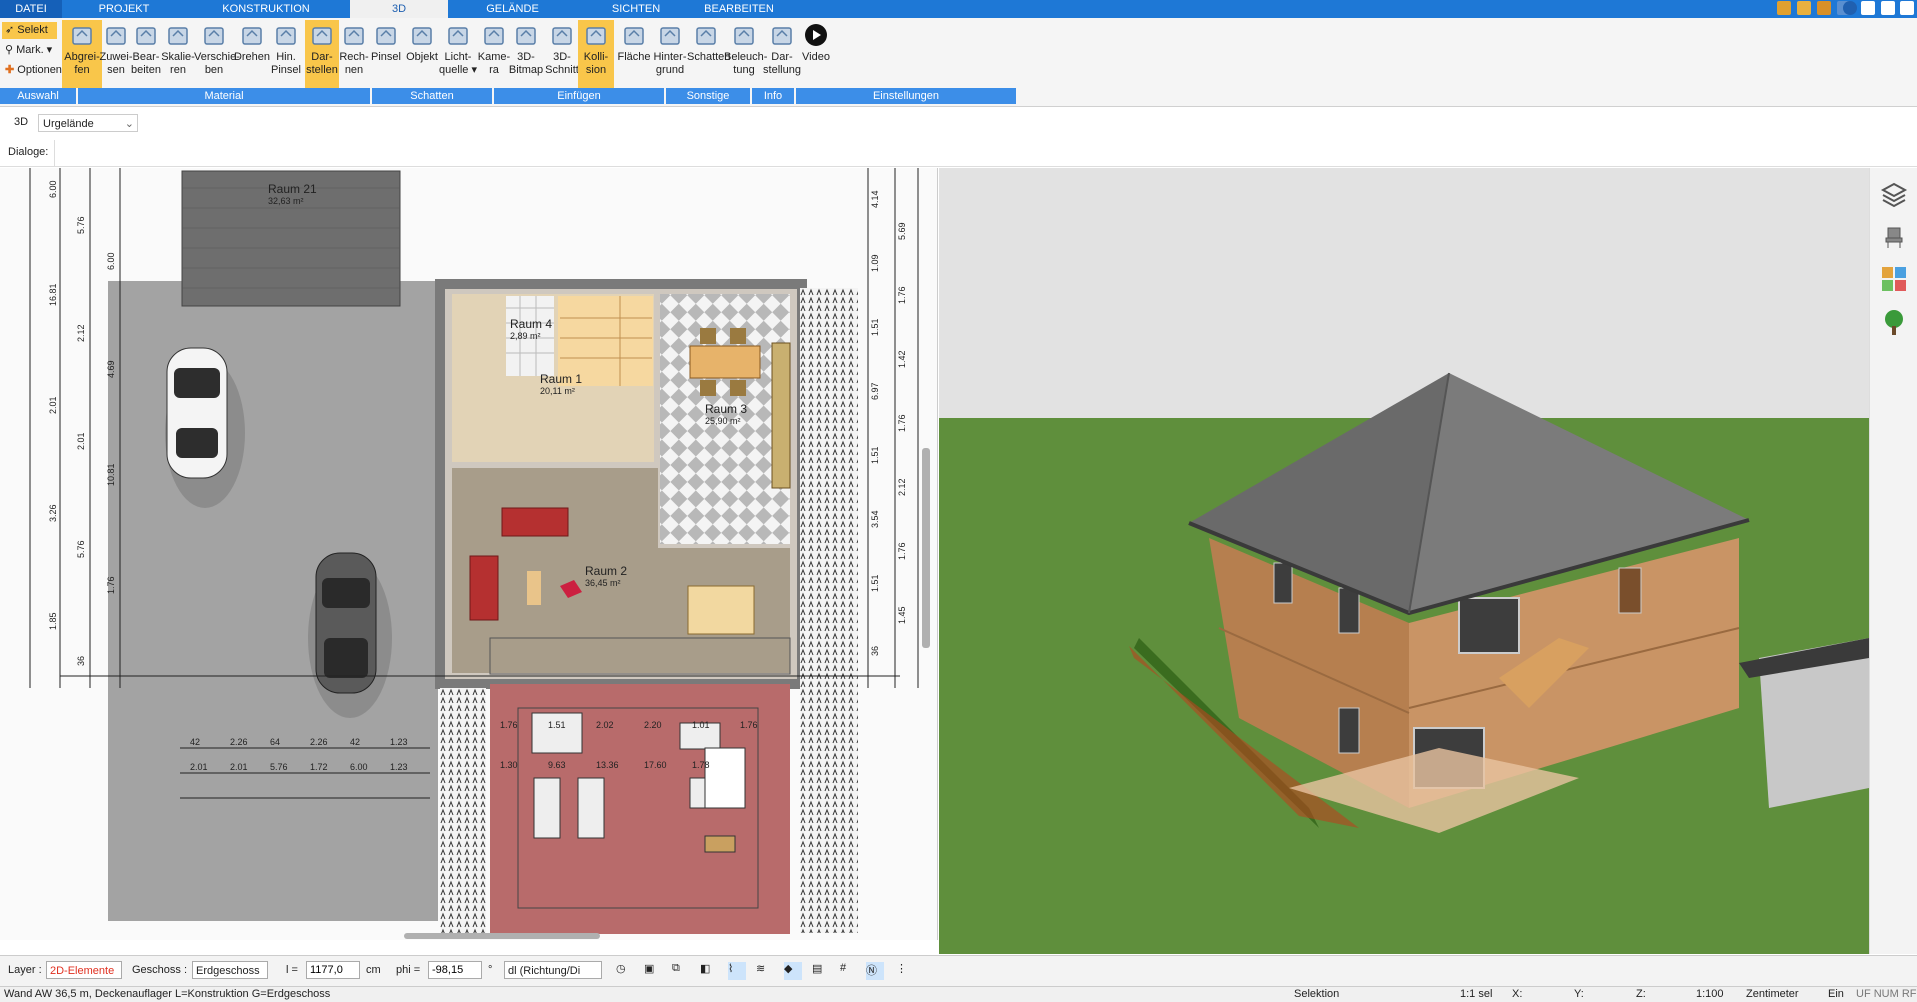  I want to click on video-button: Video, so click(816, 54).